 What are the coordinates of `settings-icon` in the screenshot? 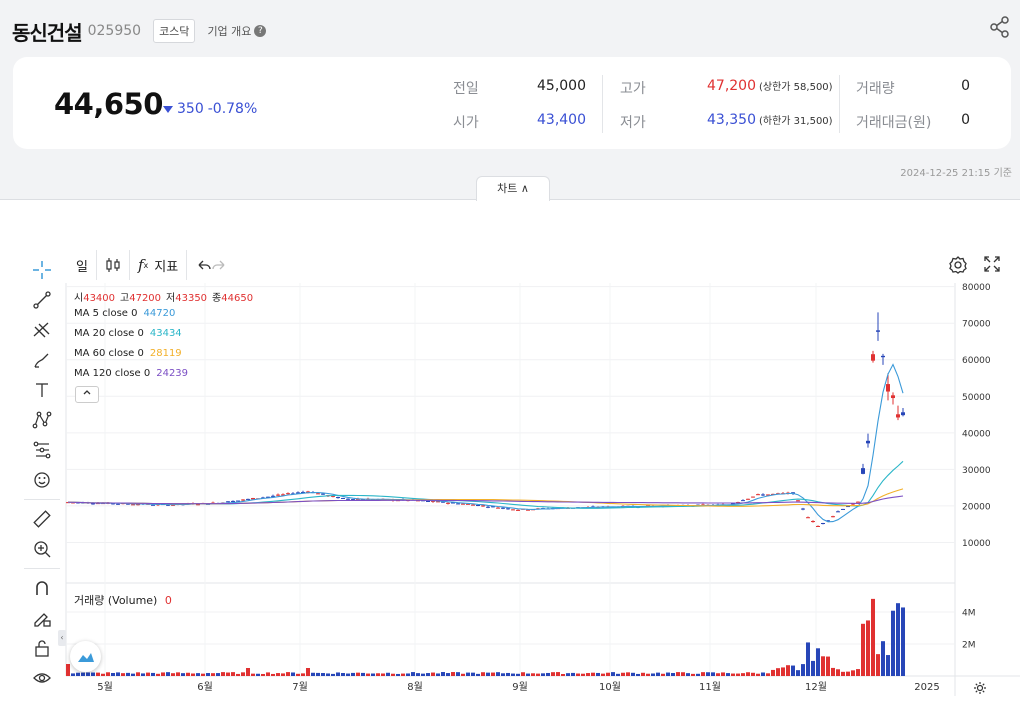 It's located at (958, 265).